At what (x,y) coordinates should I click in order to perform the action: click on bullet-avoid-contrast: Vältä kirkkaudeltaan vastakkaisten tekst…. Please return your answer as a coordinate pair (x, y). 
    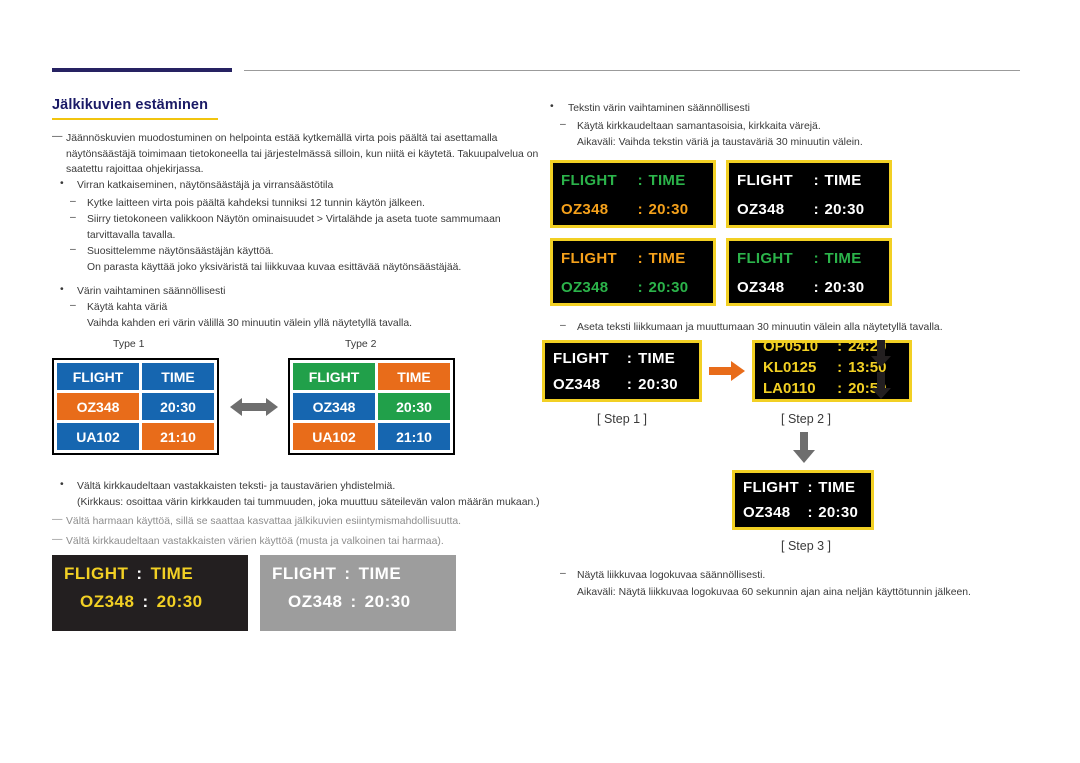
    Looking at the image, I should click on (236, 486).